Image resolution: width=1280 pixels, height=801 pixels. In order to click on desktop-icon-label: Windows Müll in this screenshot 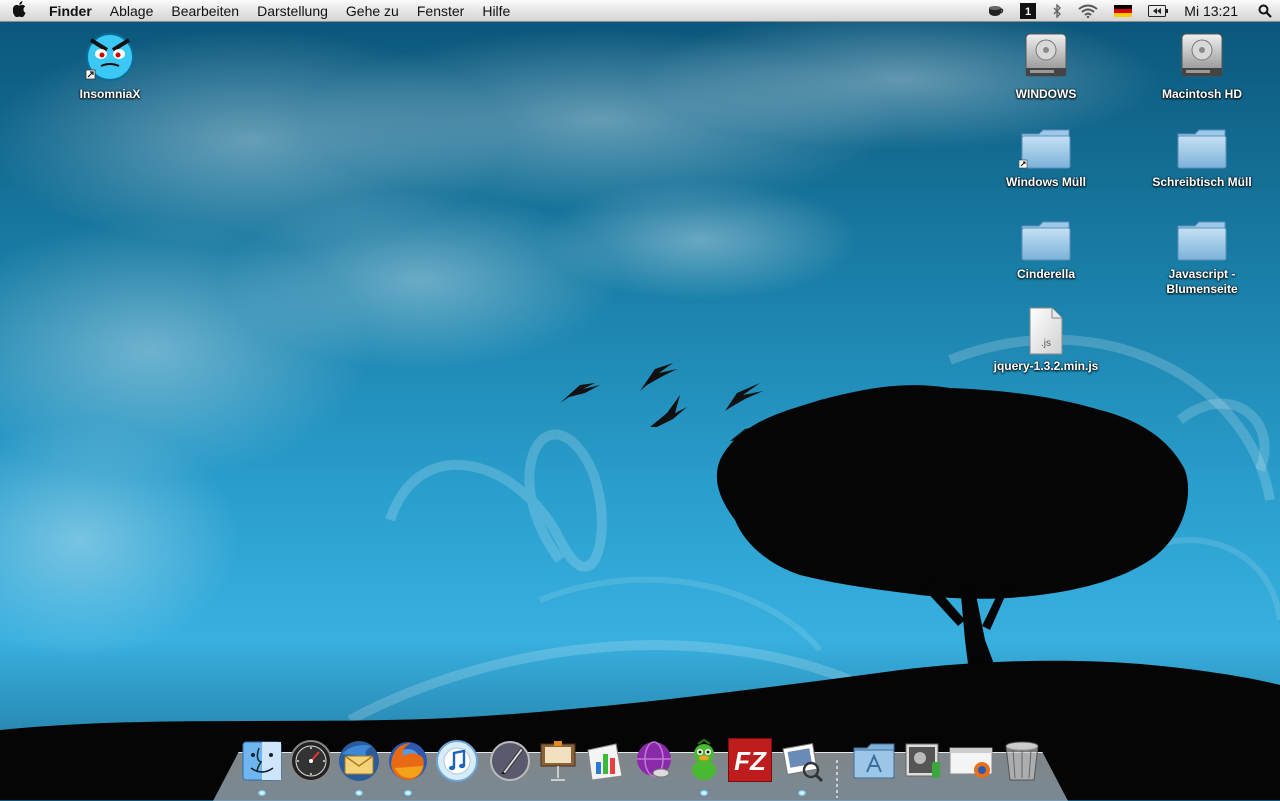, I will do `click(1046, 182)`.